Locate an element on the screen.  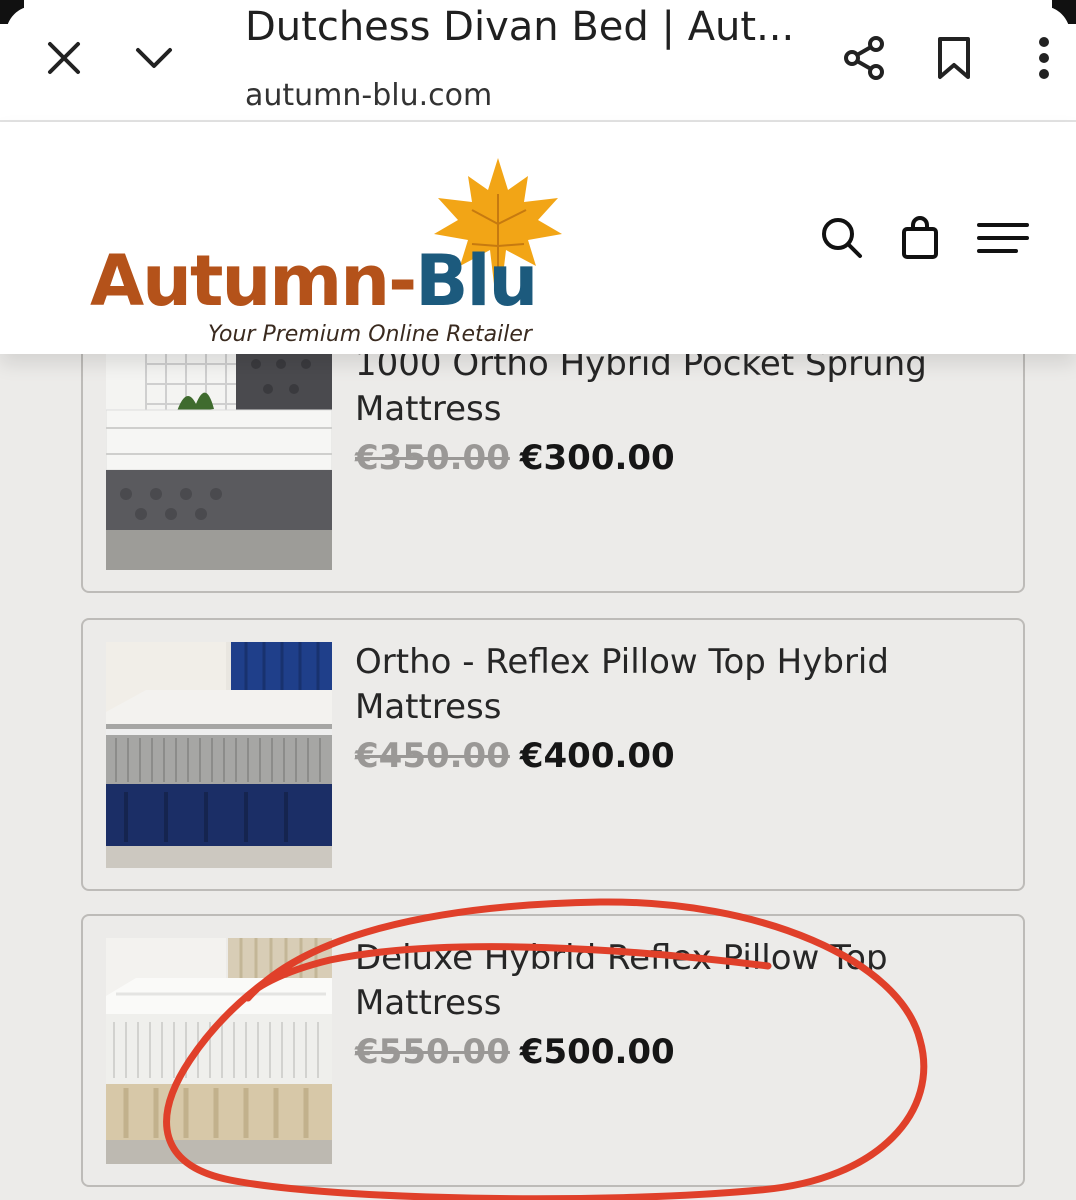
sale-price: €500.00 is located at coordinates (597, 1052).